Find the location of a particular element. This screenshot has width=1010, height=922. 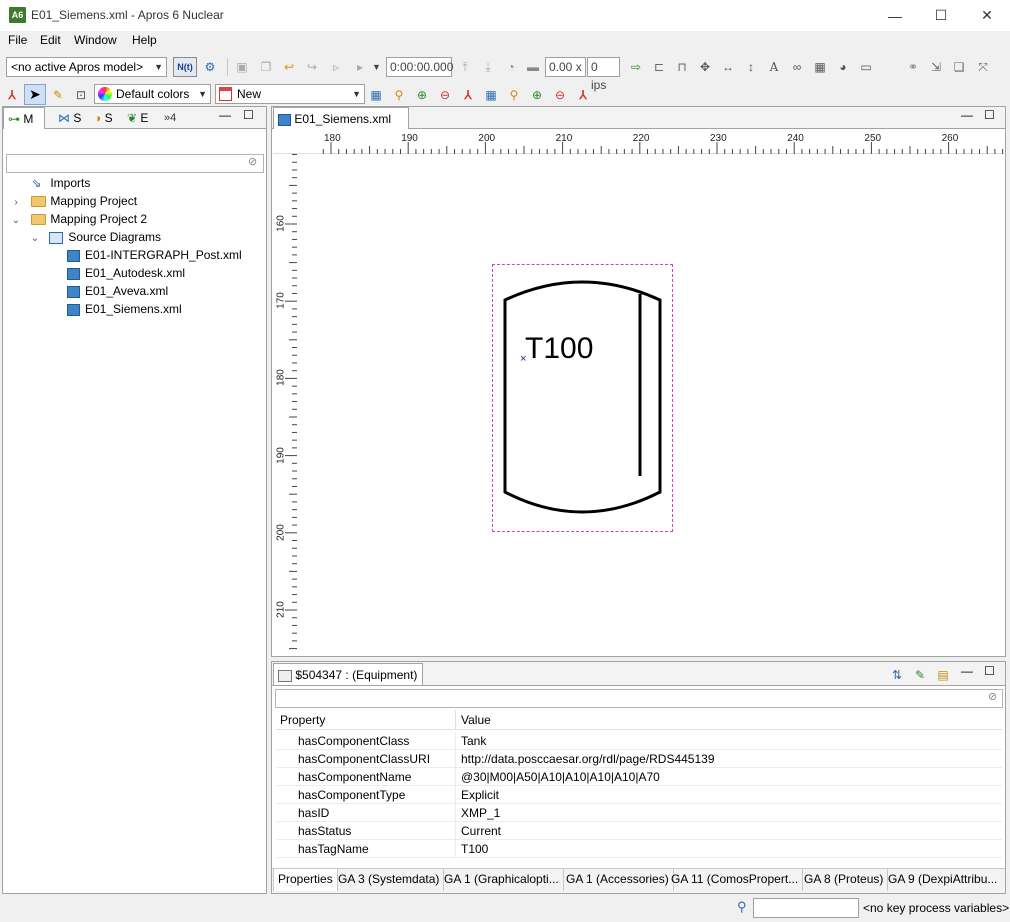

close-button: ✕ is located at coordinates (987, 15).